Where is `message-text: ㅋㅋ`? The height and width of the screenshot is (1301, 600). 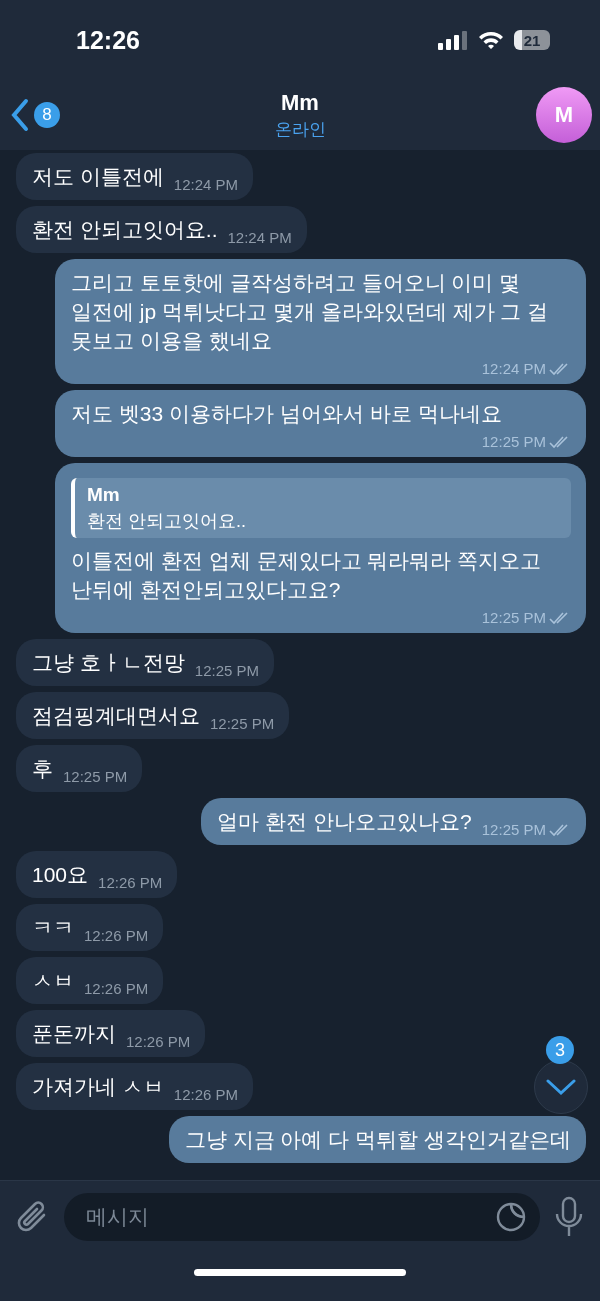 message-text: ㅋㅋ is located at coordinates (53, 928).